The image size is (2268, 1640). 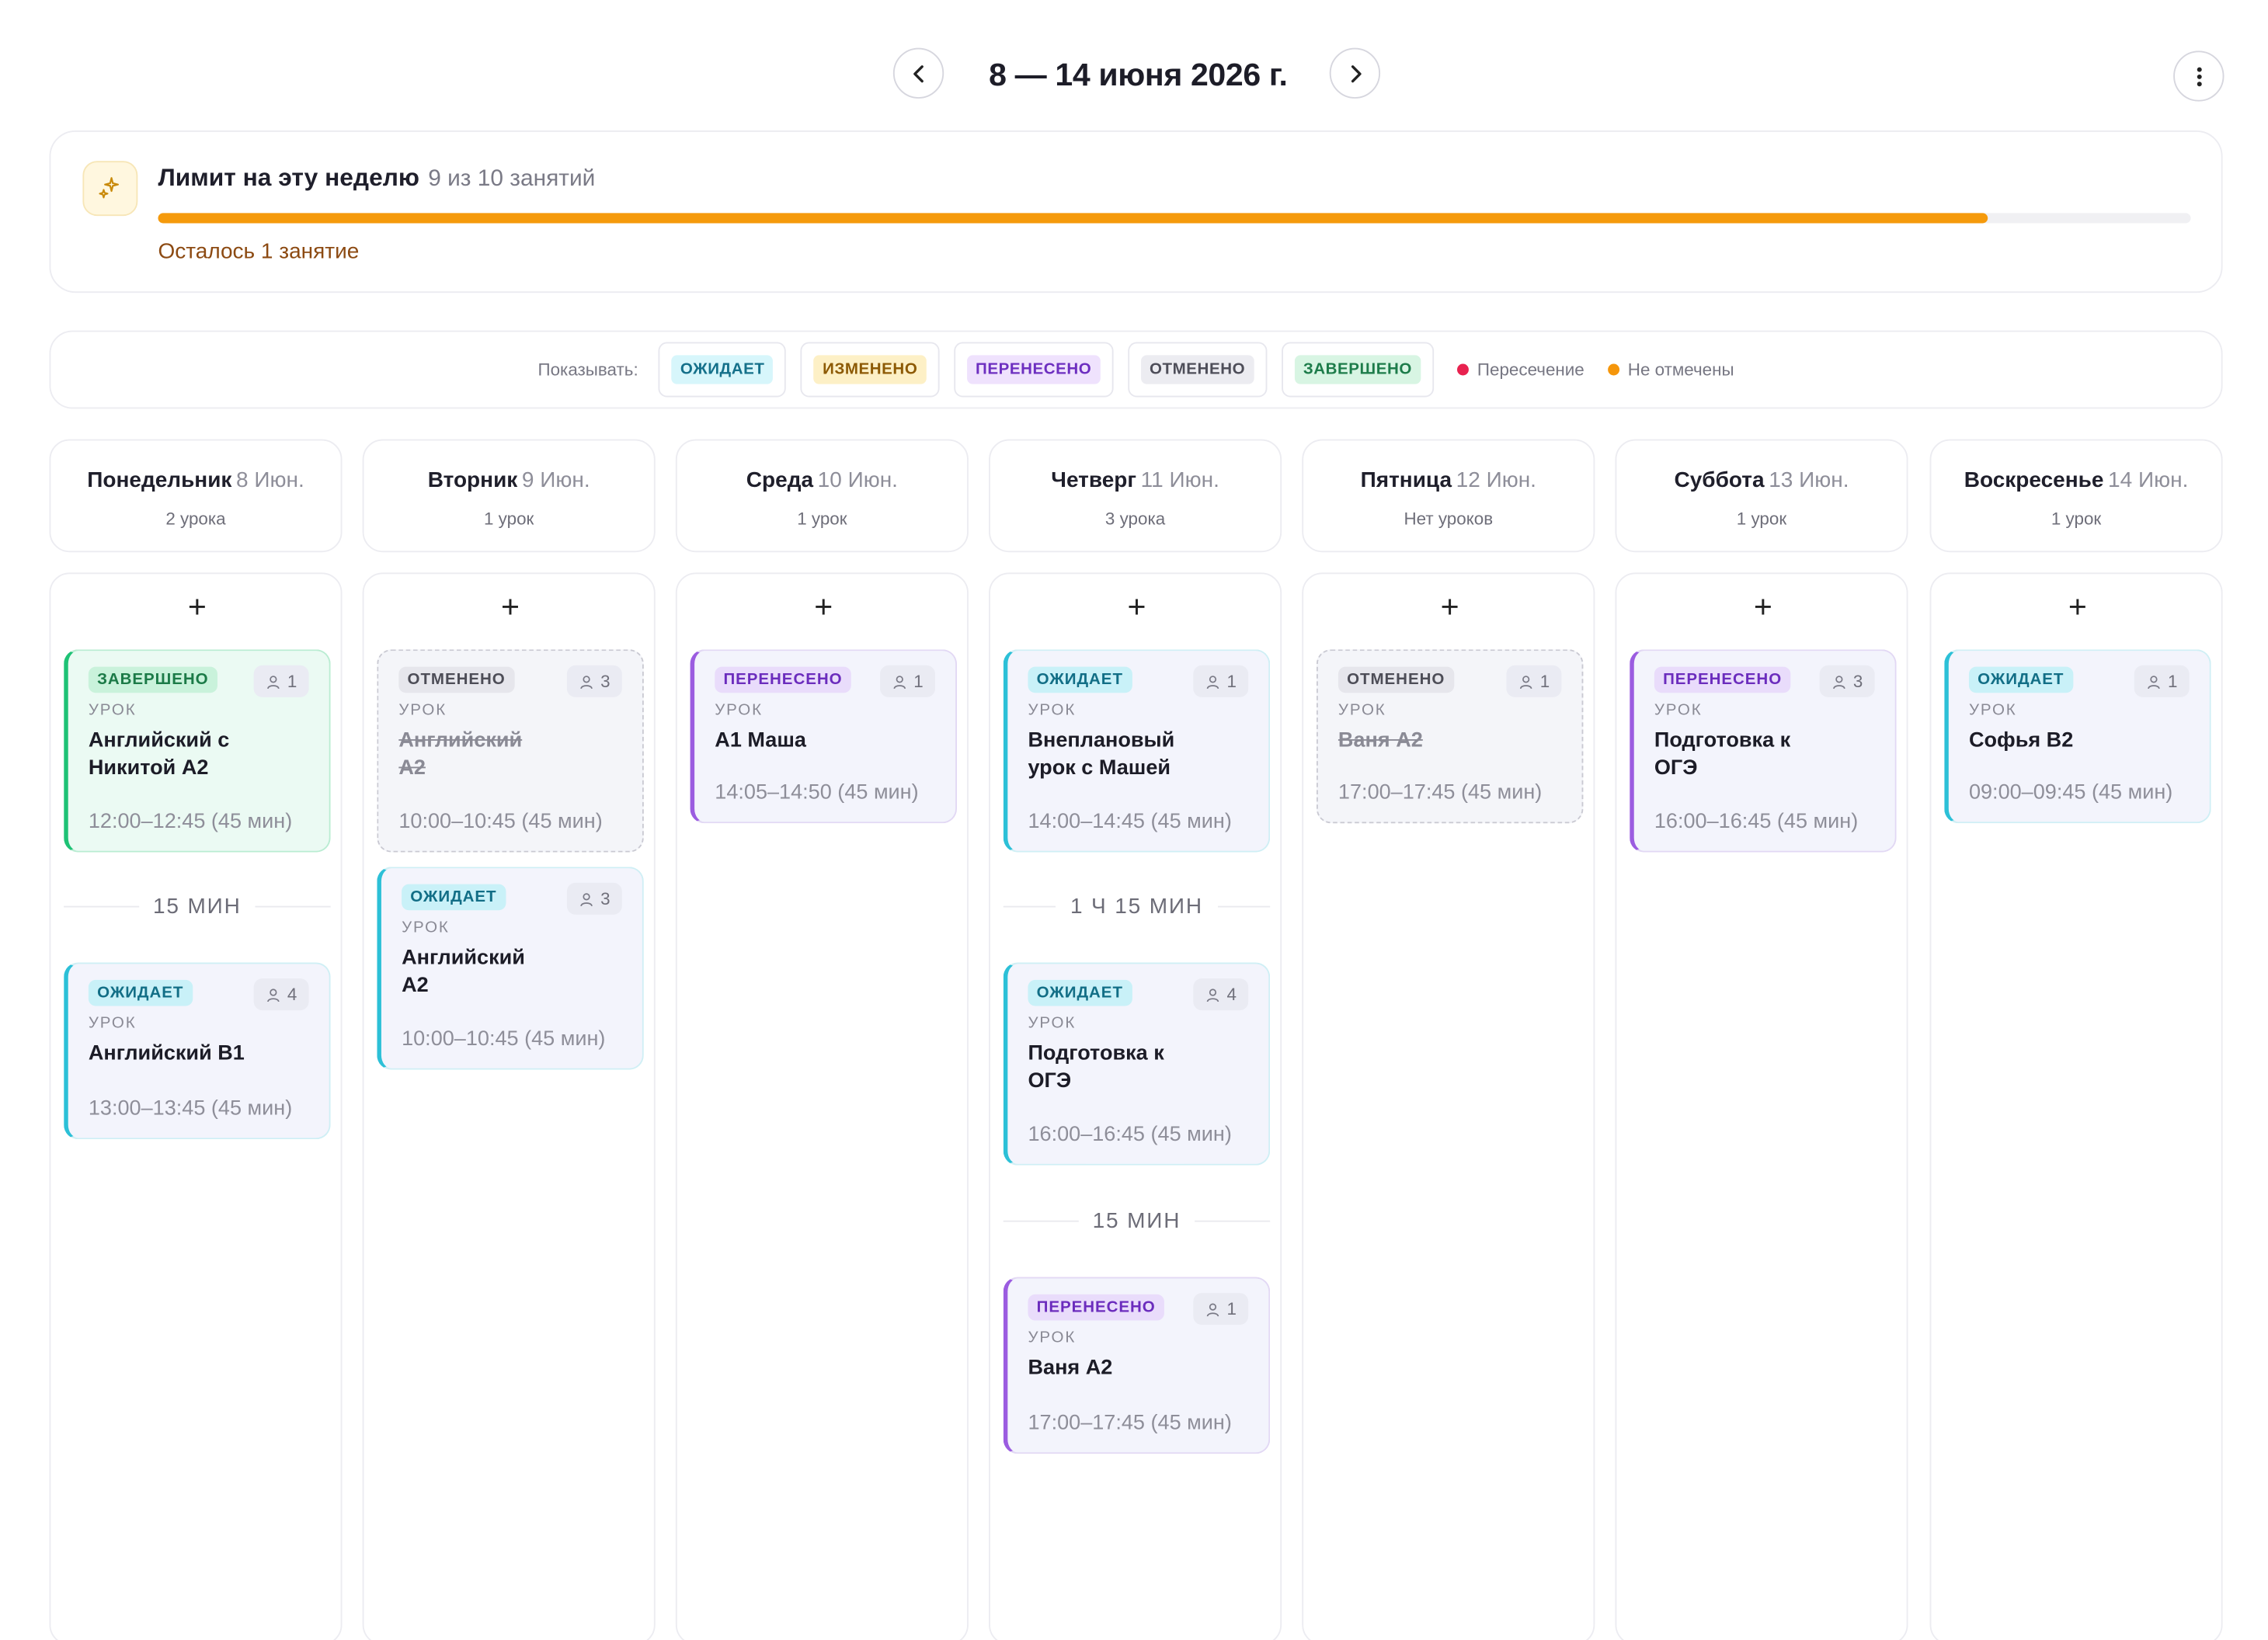 What do you see at coordinates (822, 496) in the screenshot?
I see `day-header-wednesday: Среда 10 Июн. 1 урок` at bounding box center [822, 496].